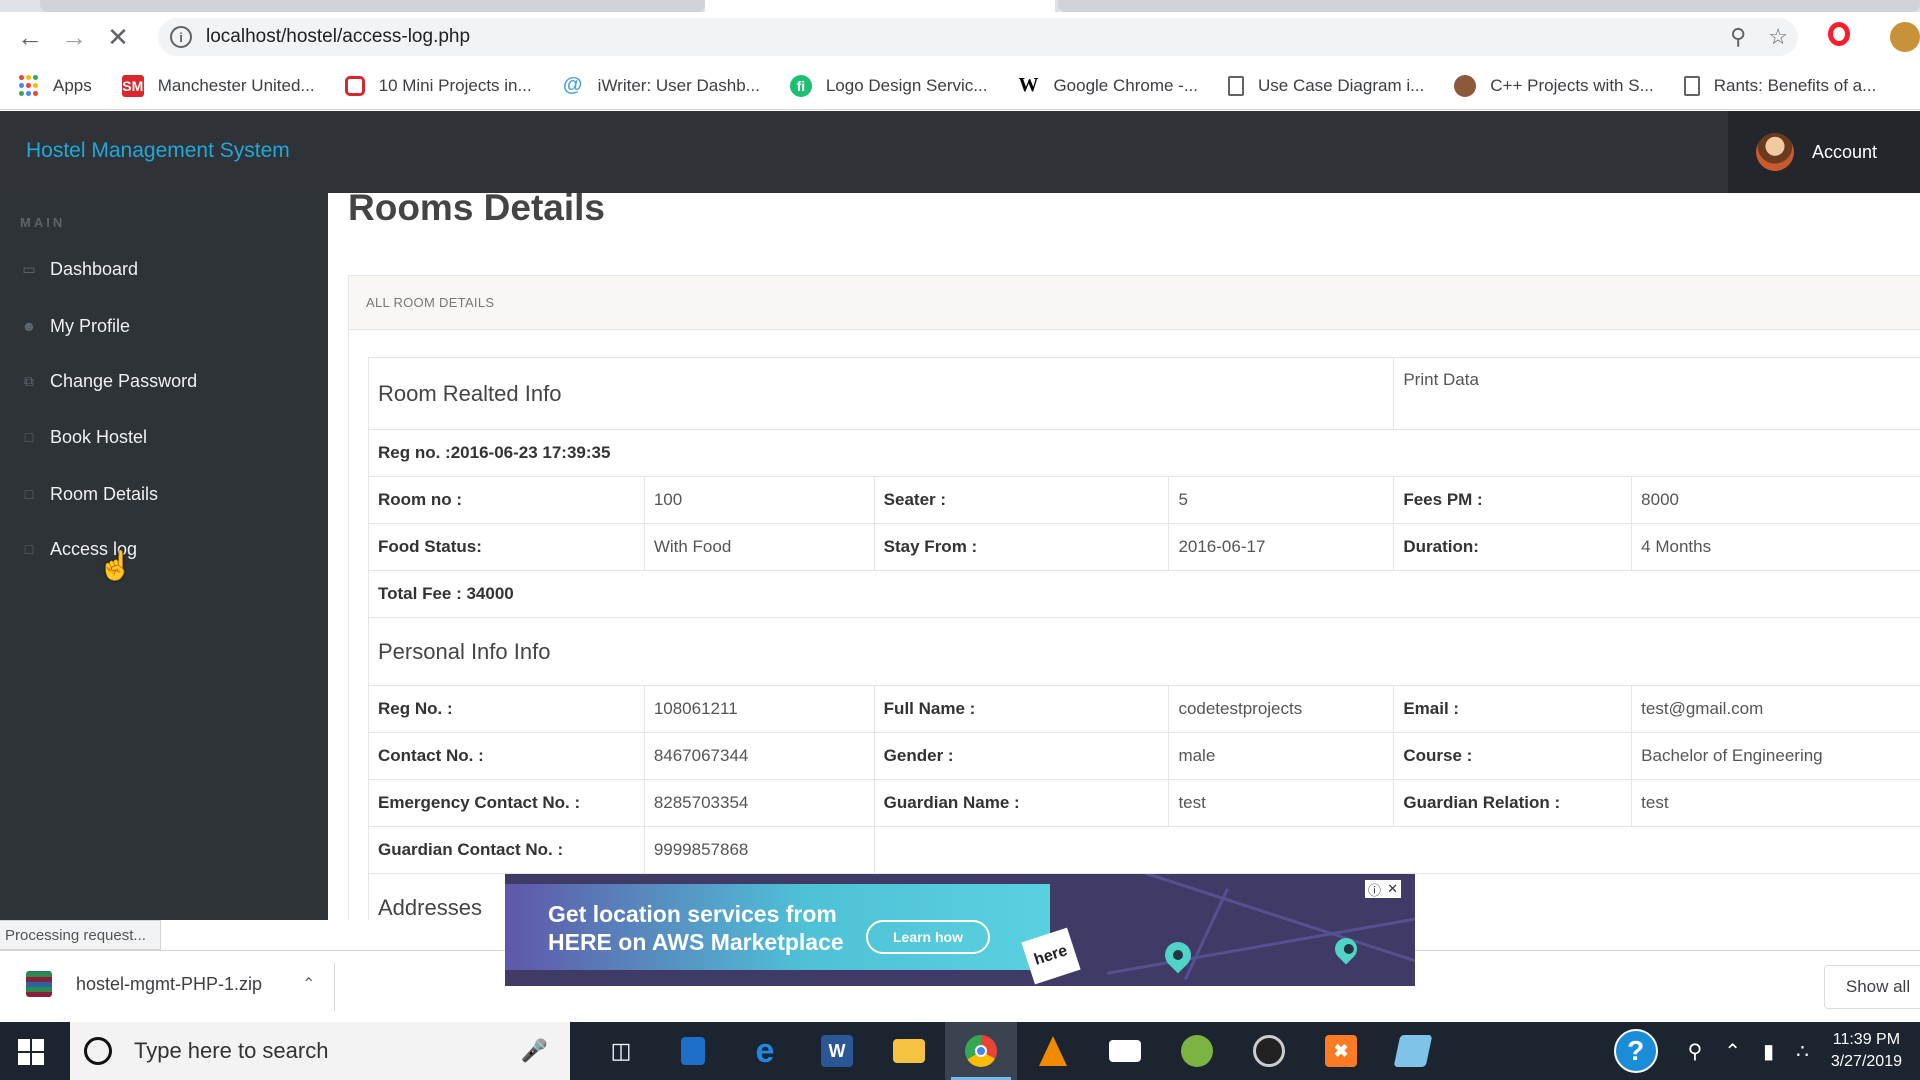  I want to click on notepad-icon, so click(1413, 1051).